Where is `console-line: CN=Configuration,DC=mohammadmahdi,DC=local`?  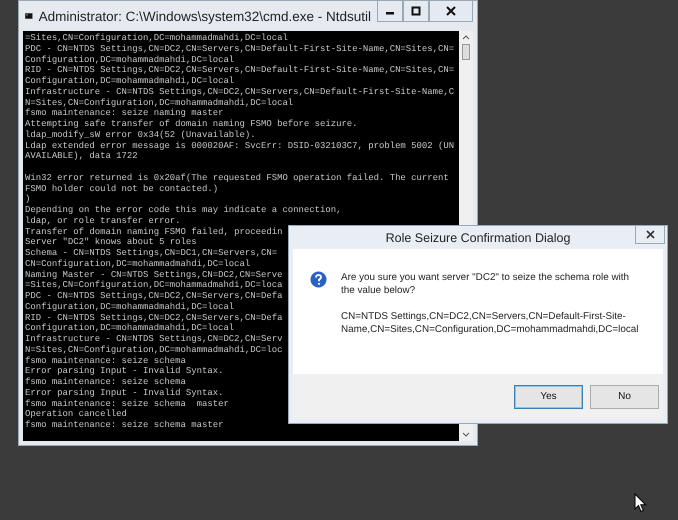
console-line: CN=Configuration,DC=mohammadmahdi,DC=local is located at coordinates (137, 264).